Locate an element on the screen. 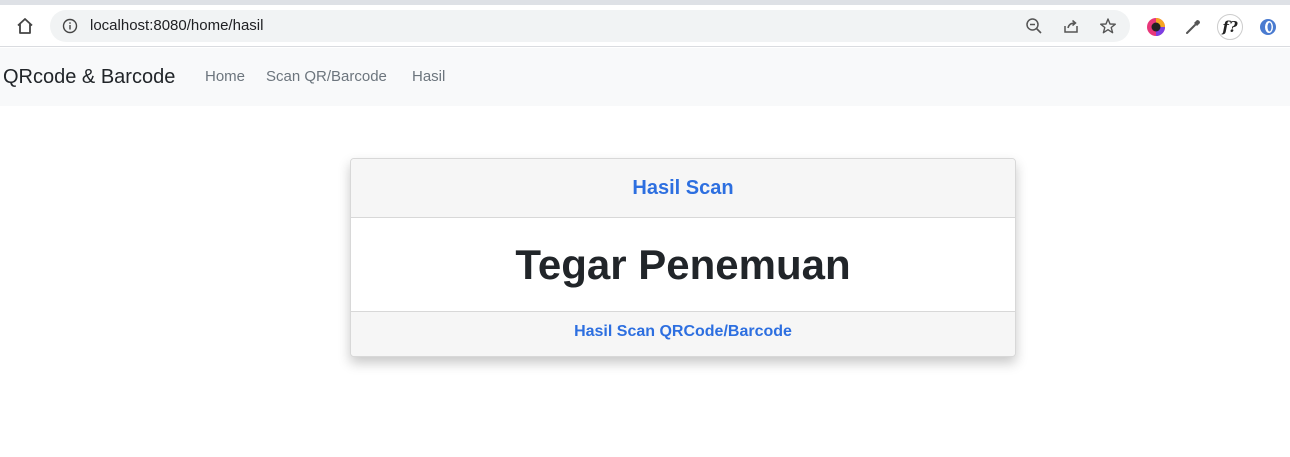  browser-toolbar: localhost:8080/home/hasil f? is located at coordinates (645, 26).